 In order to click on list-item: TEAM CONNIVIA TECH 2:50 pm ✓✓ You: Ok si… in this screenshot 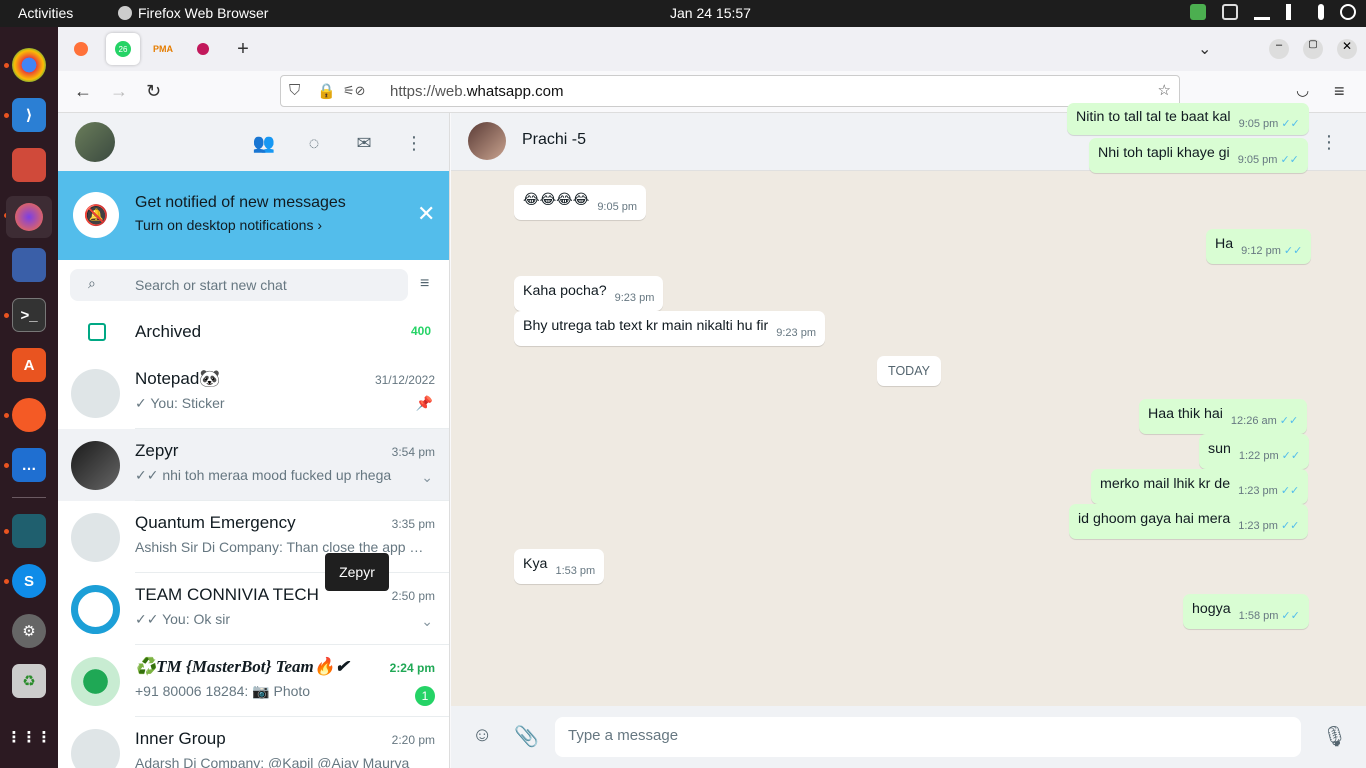, I will do `click(253, 609)`.